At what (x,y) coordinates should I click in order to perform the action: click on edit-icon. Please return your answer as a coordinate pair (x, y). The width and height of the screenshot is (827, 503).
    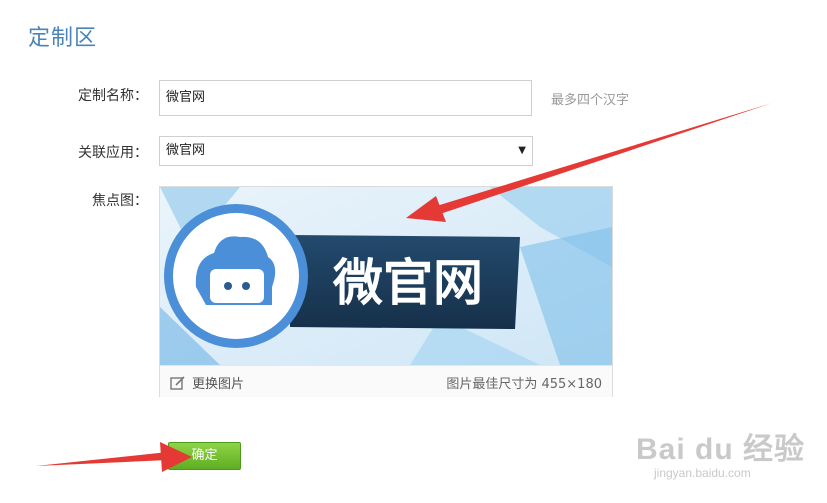
    Looking at the image, I should click on (177, 383).